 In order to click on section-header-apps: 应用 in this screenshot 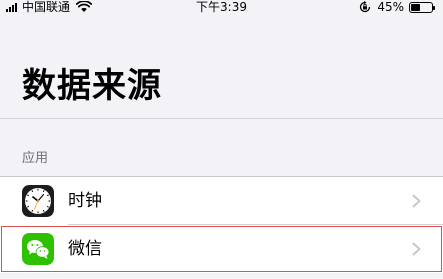, I will do `click(35, 158)`.